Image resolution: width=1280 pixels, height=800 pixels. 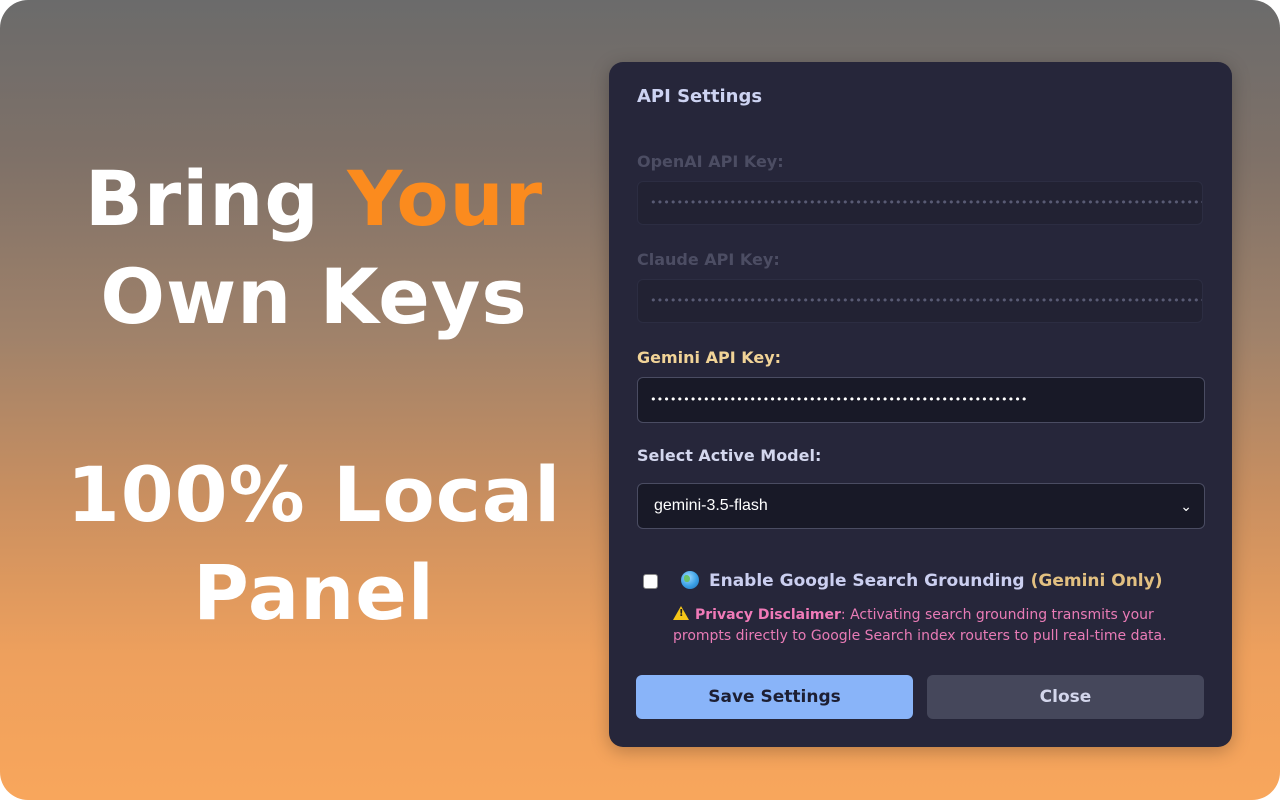 I want to click on promo-line-1-text: Bring, so click(x=216, y=198).